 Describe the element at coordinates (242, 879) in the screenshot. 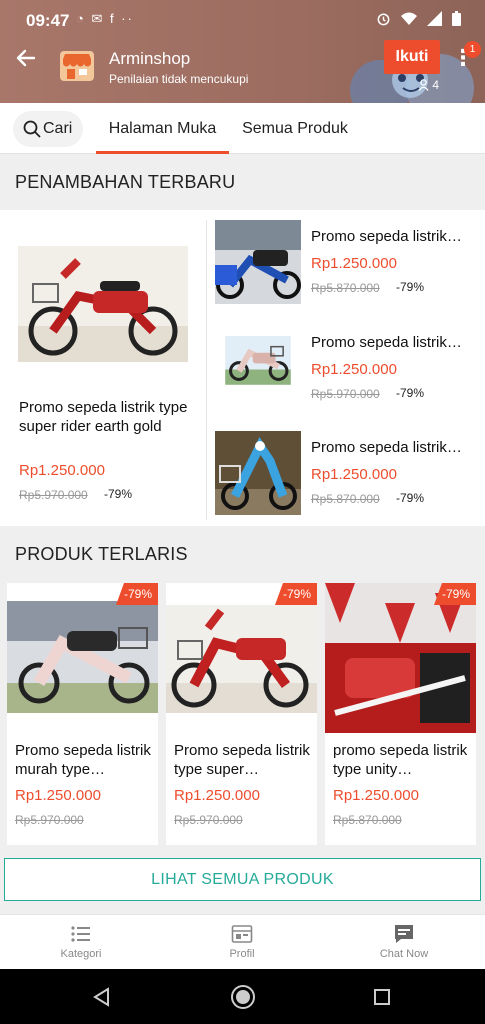

I see `see-all-products-button: LIHAT SEMUA PRODUK` at that location.